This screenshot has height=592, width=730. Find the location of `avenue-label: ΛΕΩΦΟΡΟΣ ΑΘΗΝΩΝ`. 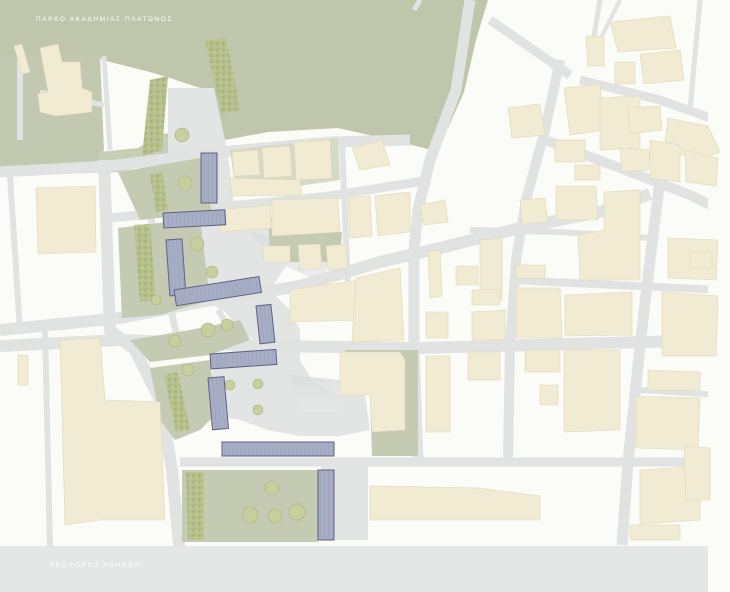

avenue-label: ΛΕΩΦΟΡΟΣ ΑΘΗΝΩΝ is located at coordinates (95, 565).